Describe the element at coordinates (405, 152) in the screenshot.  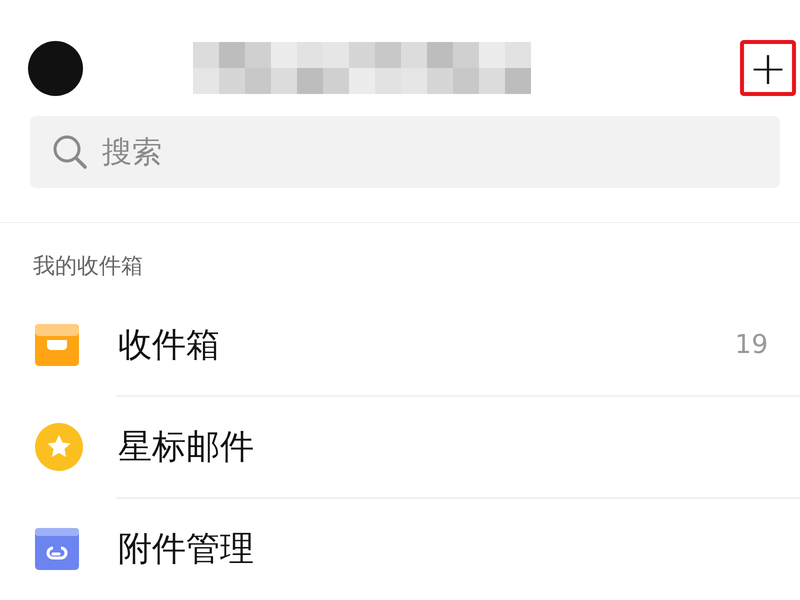
I see `search-field: 搜索` at that location.